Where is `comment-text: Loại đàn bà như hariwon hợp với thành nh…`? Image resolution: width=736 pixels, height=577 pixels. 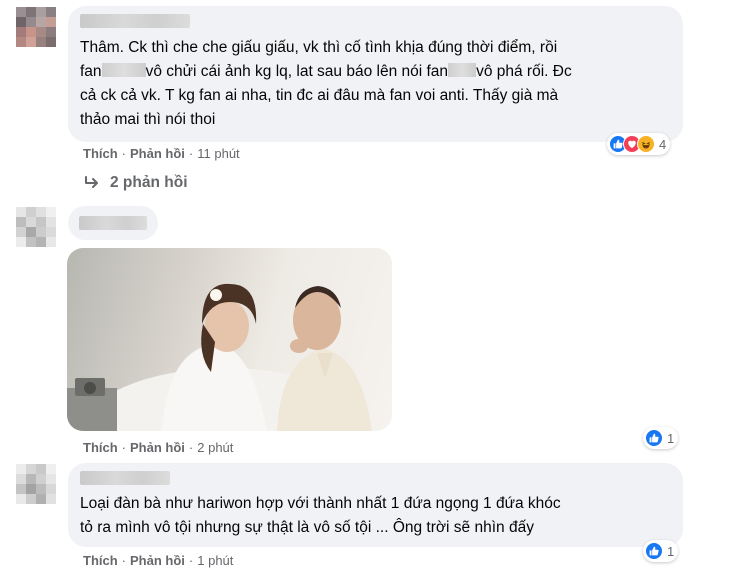 comment-text: Loại đàn bà như hariwon hợp với thành nh… is located at coordinates (320, 515).